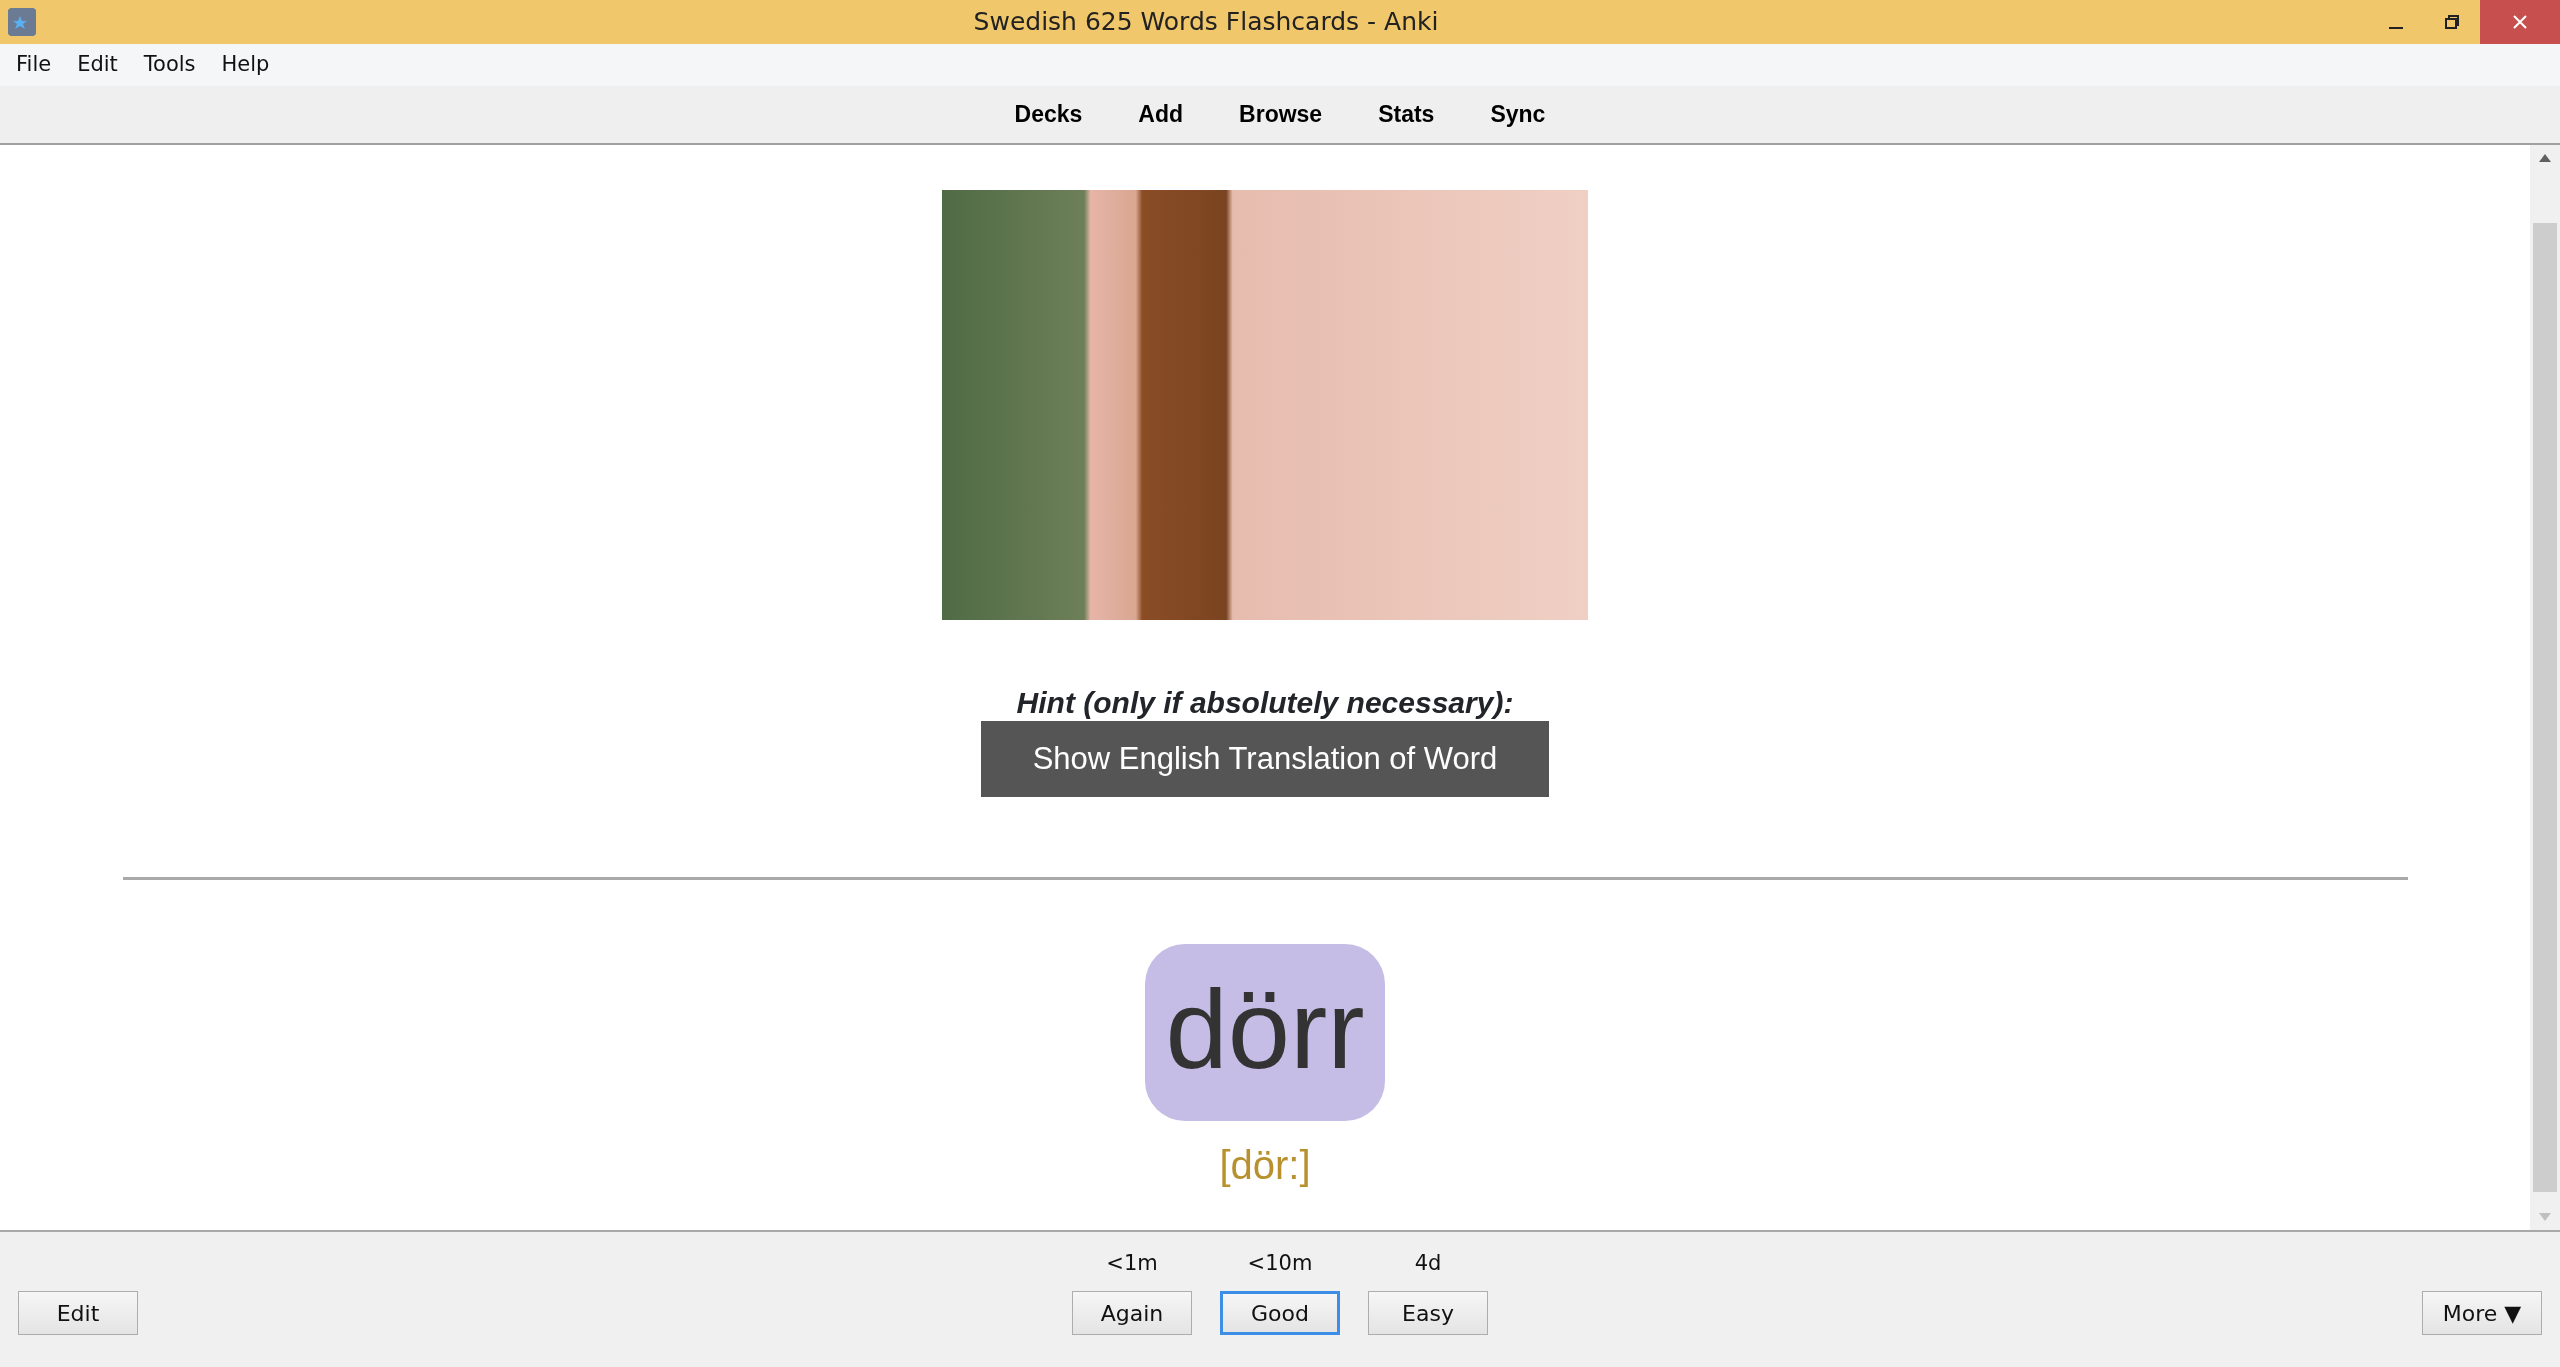 This screenshot has width=2560, height=1367. Describe the element at coordinates (1132, 1263) in the screenshot. I see `interval-label: <1m` at that location.